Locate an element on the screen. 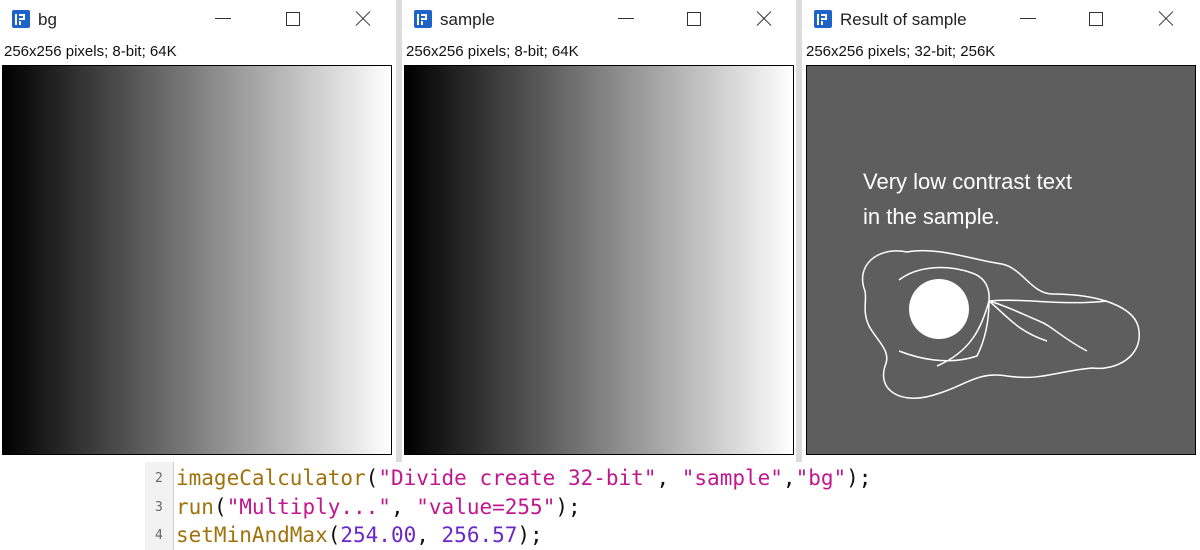 This screenshot has width=1200, height=550. code-line: 3 run("Multiply...", "value=255"); is located at coordinates (600, 507).